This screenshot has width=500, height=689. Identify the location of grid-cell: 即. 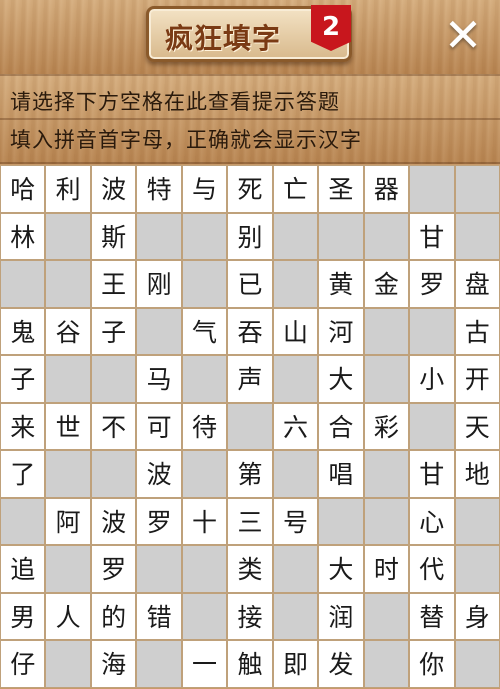
(295, 664).